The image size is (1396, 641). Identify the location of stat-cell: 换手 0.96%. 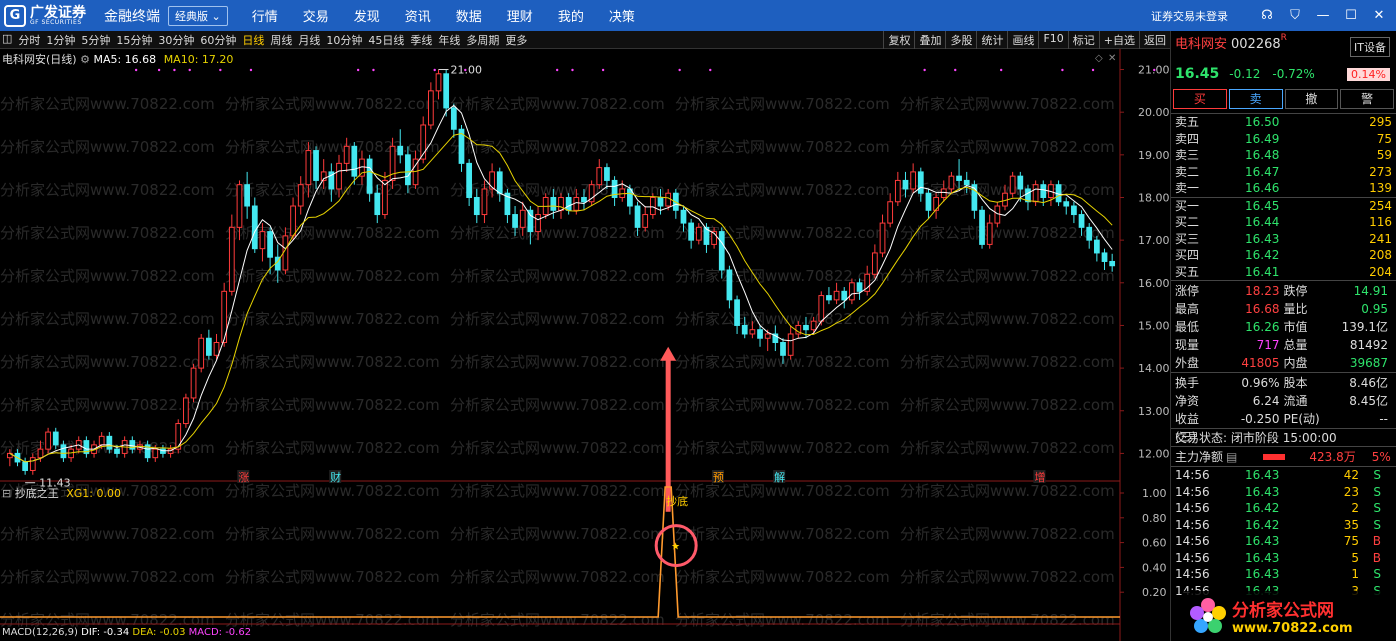
(1229, 383).